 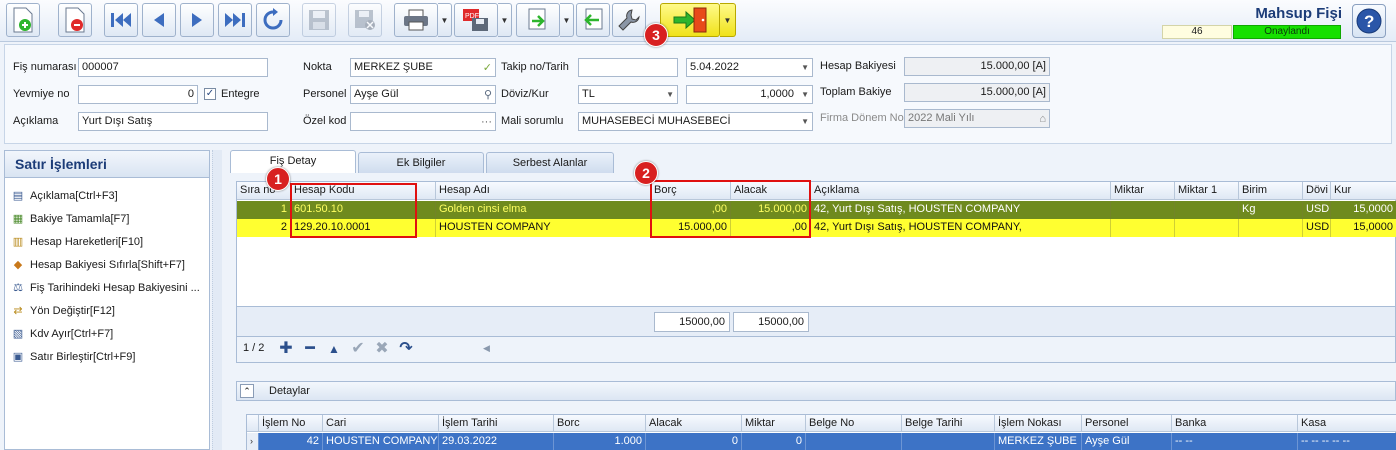 I want to click on det-cell-islem-no: 42, so click(x=291, y=441).